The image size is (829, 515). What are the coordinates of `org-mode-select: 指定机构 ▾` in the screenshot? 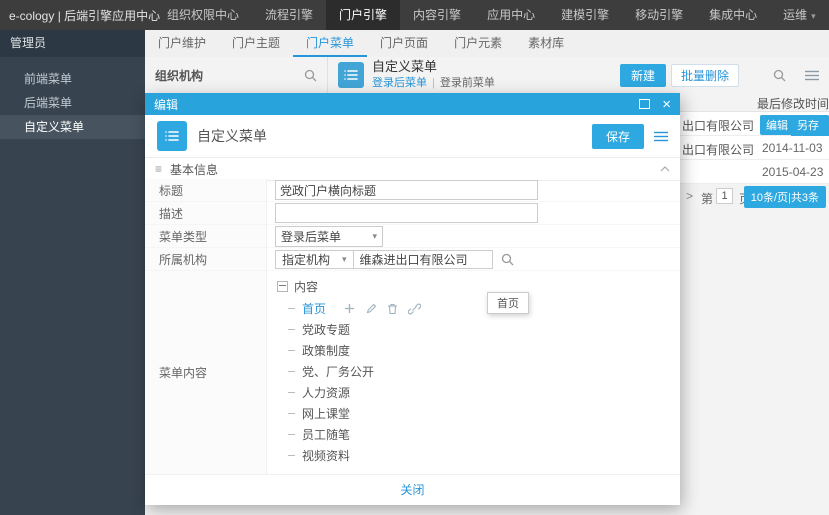 It's located at (314, 259).